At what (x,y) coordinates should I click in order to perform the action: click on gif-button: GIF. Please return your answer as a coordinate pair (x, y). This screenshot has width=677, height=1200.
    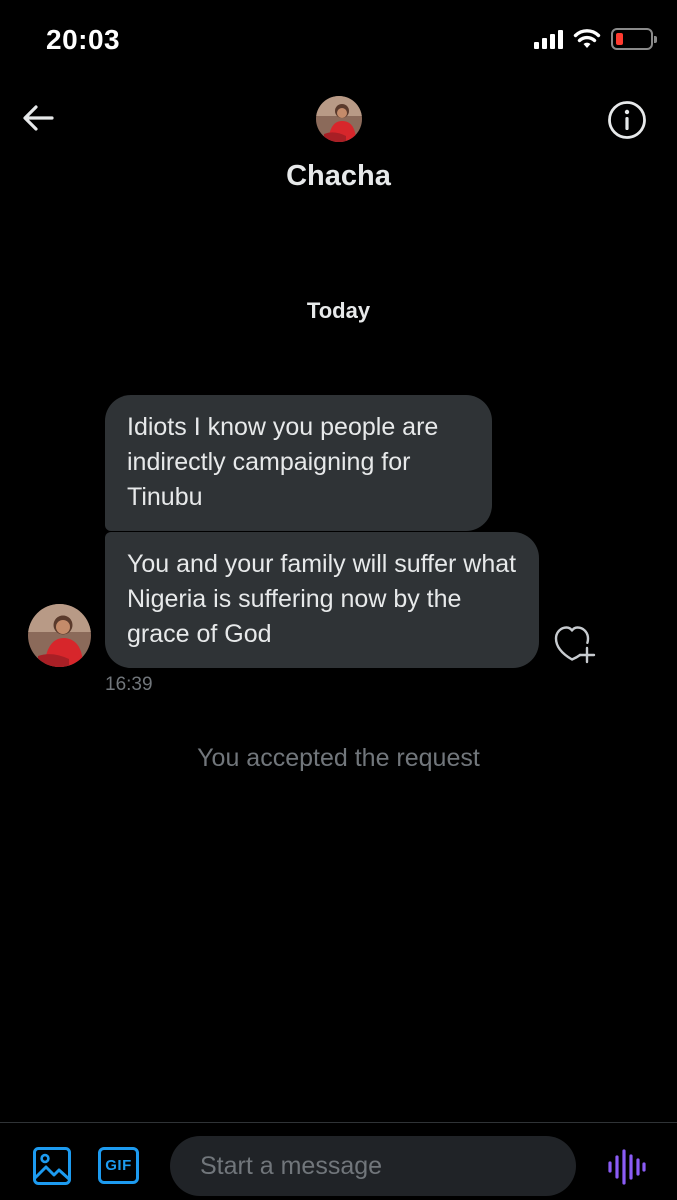
    Looking at the image, I should click on (118, 1165).